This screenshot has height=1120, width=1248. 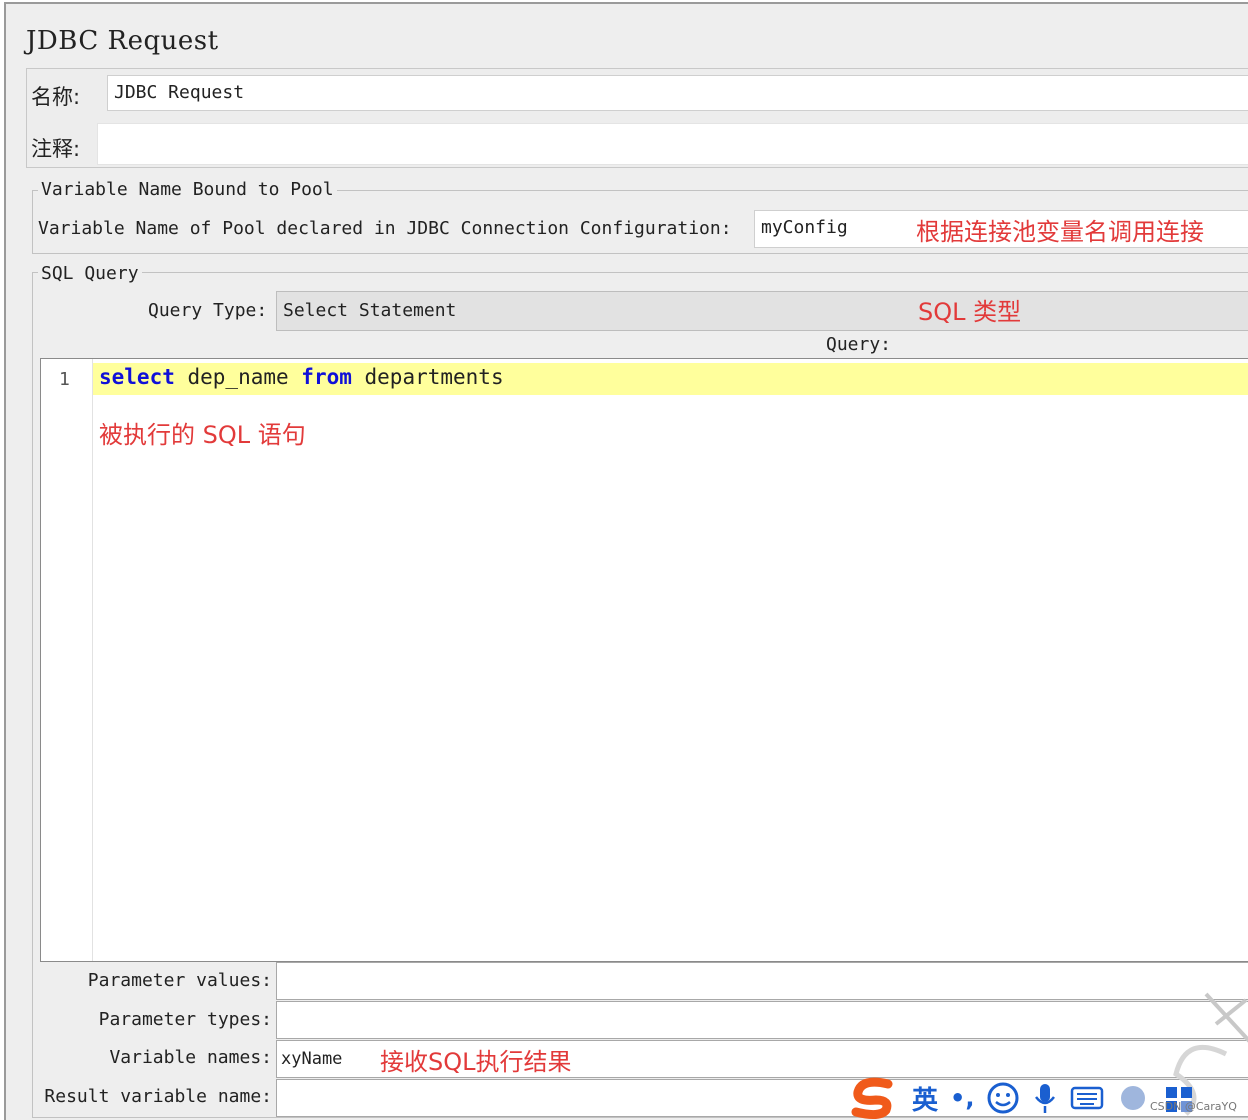 I want to click on variable-names-label: Variable names:, so click(x=190, y=1057).